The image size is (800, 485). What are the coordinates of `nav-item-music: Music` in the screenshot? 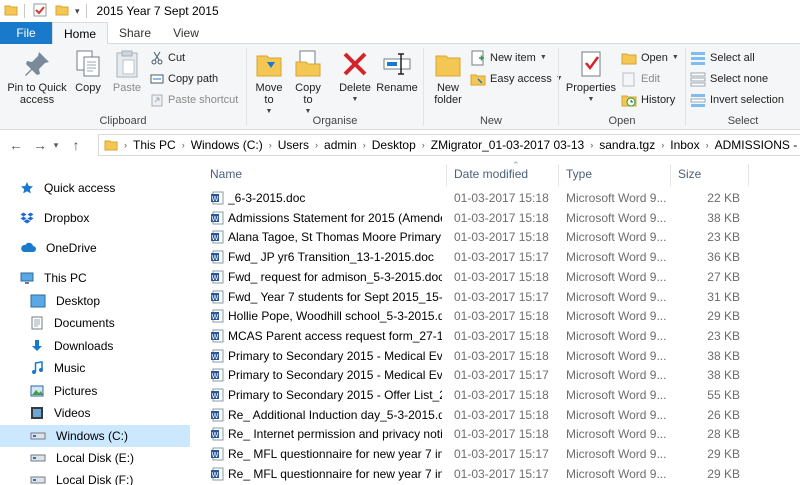 It's located at (95, 368).